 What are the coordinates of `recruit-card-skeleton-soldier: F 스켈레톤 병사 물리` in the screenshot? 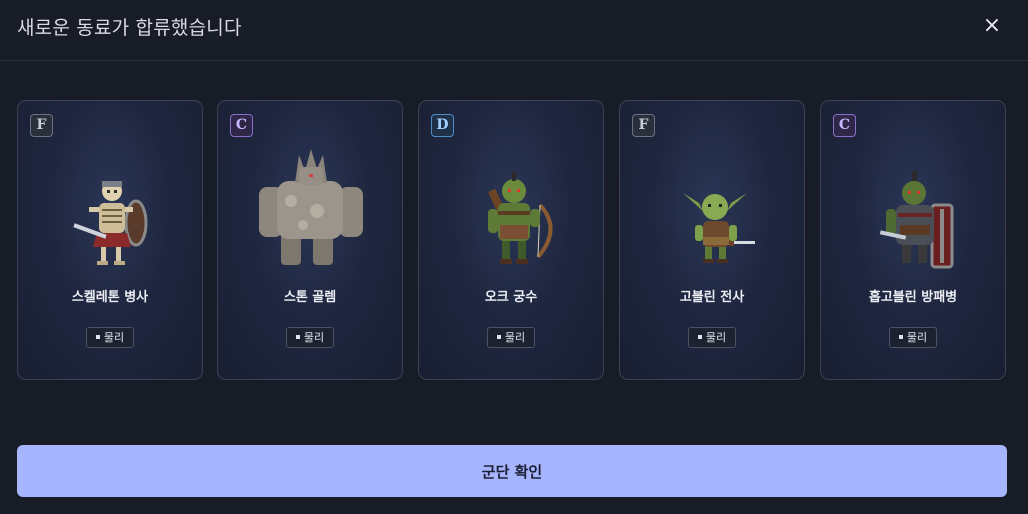 It's located at (110, 240).